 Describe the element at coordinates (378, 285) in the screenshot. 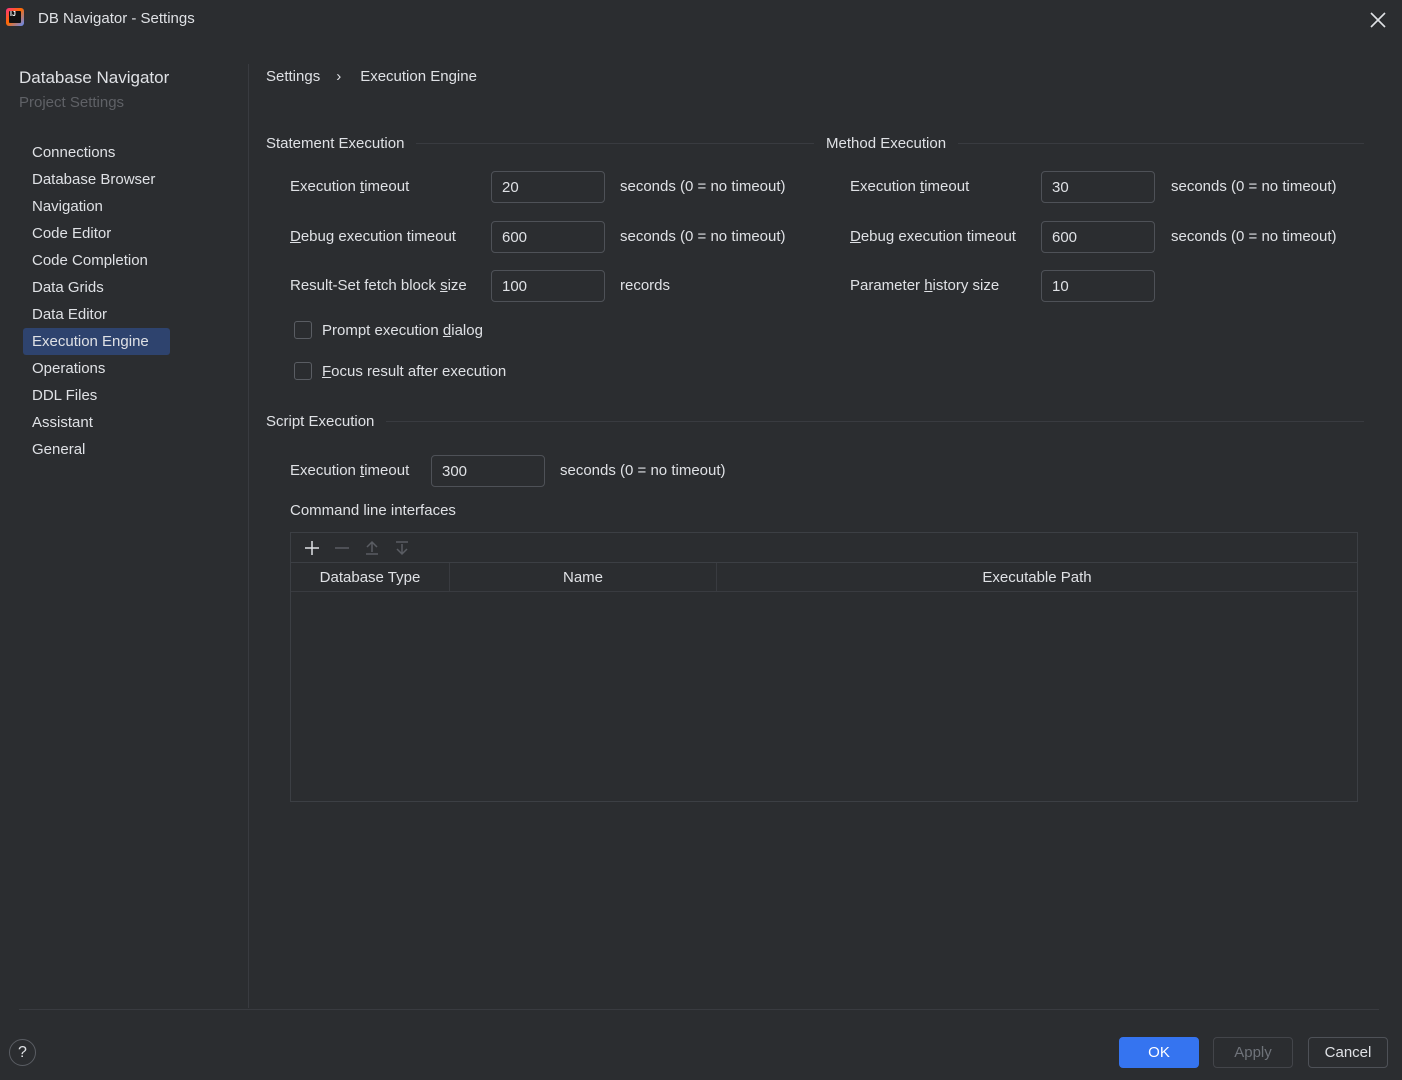

I see `fetch-block-size-label: Result-Set fetch block size` at that location.